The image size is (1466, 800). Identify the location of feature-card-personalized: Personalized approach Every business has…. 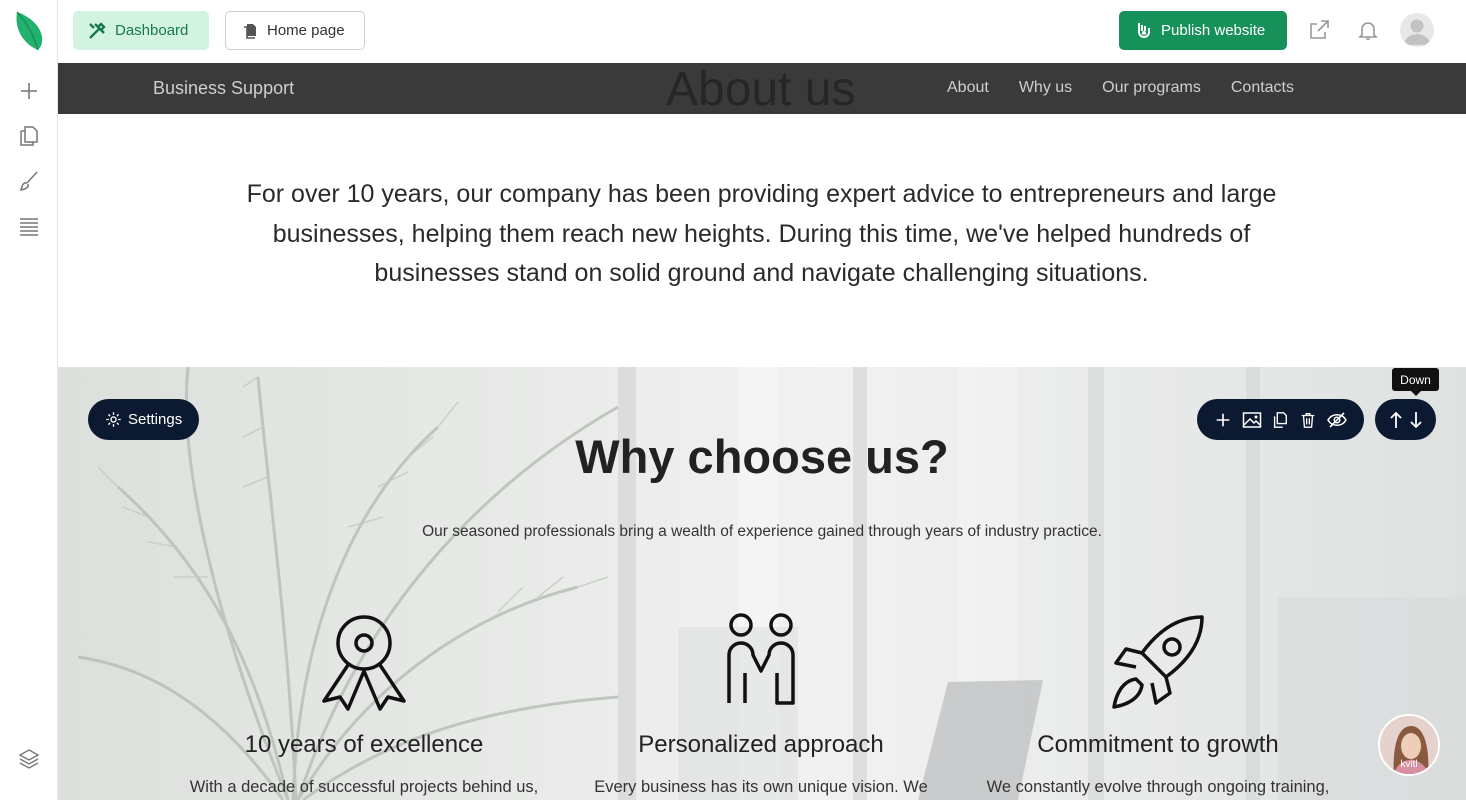
(761, 704).